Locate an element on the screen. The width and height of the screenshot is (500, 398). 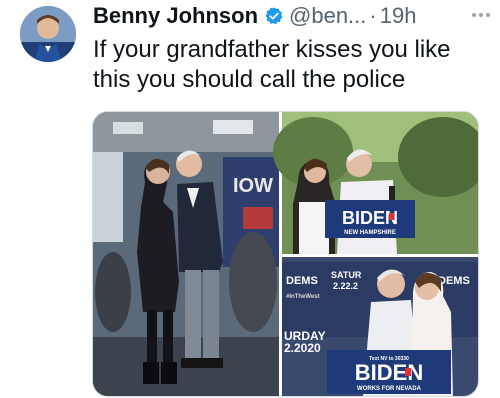
author-name: Benny Johnson is located at coordinates (175, 16).